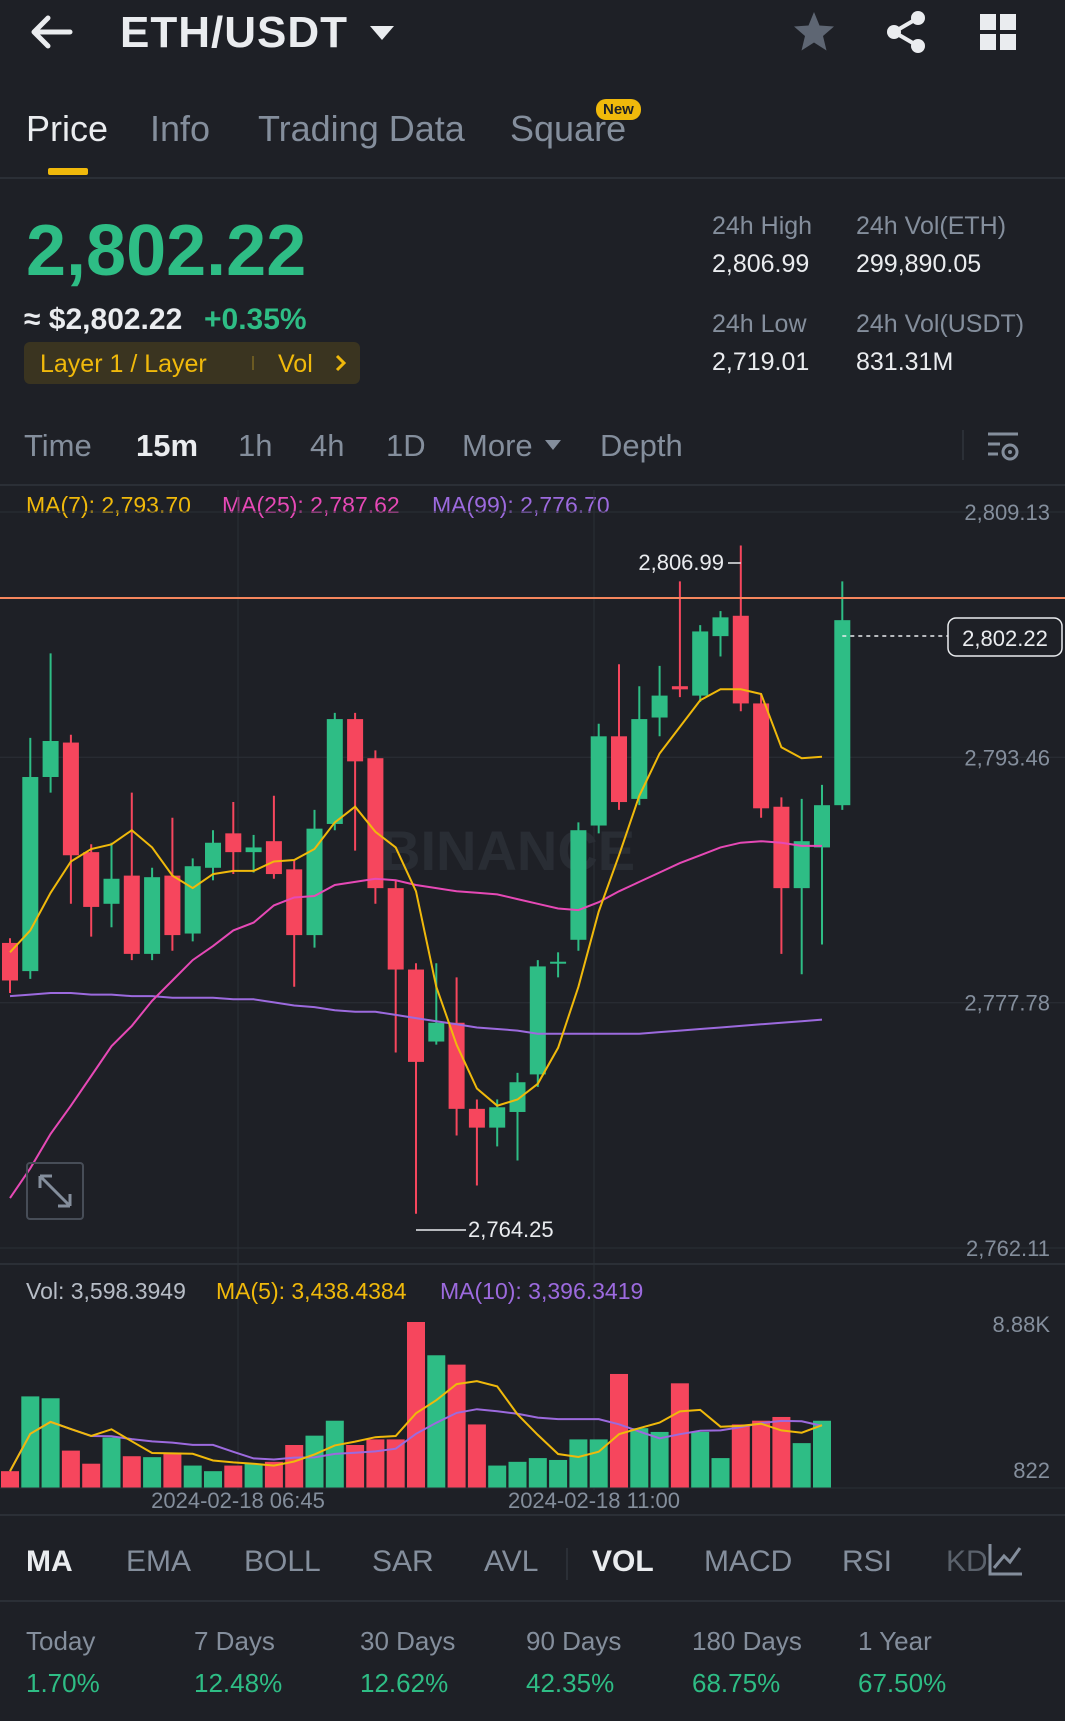 This screenshot has height=1721, width=1065. I want to click on indicator-rsi: RSI, so click(867, 1562).